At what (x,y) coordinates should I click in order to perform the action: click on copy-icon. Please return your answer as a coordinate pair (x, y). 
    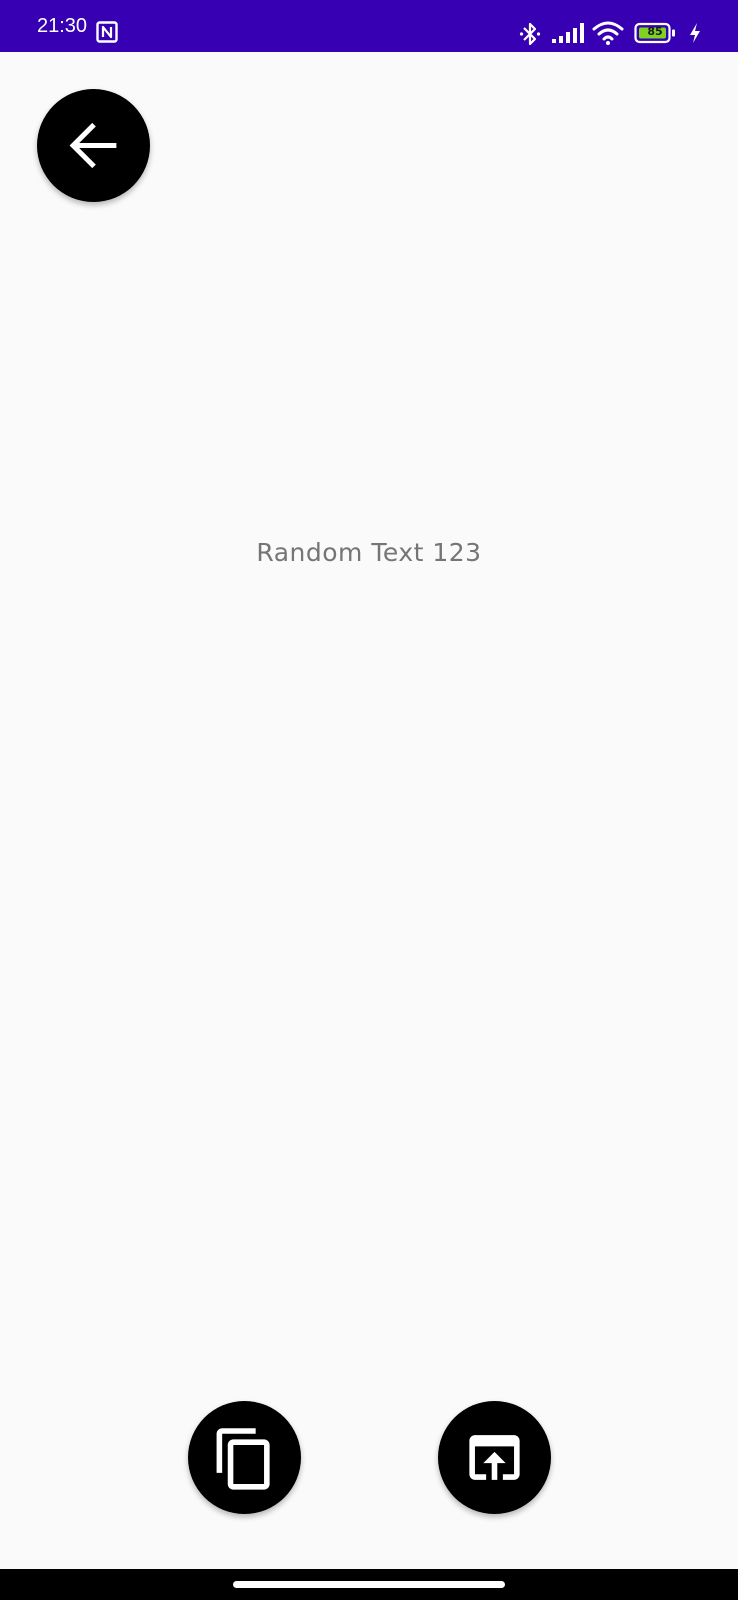
    Looking at the image, I should click on (243, 1459).